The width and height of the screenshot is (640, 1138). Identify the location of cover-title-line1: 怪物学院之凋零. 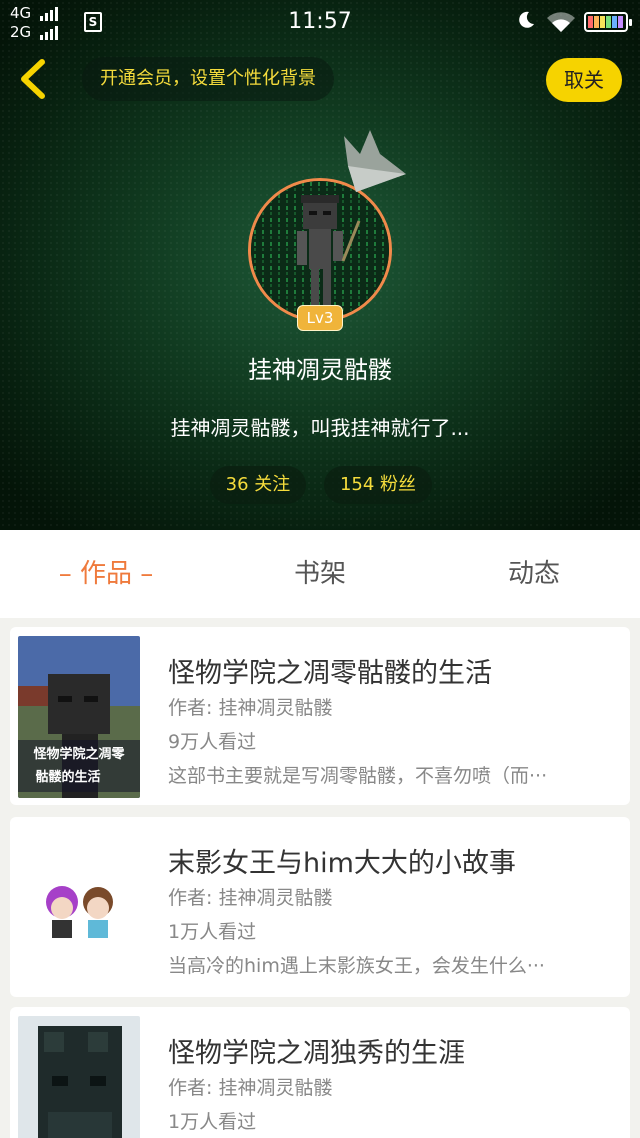
(79, 754).